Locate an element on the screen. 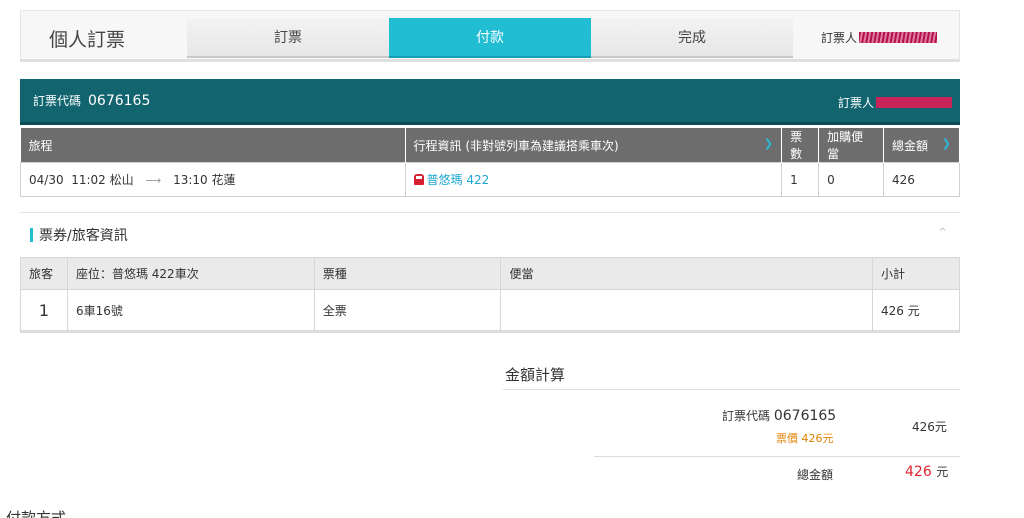  trip-table-header: 旅程 行程資訊 (非對號列車為建議搭乘車次) ❯ 票數 加購便當 總金額 ❯ is located at coordinates (490, 145).